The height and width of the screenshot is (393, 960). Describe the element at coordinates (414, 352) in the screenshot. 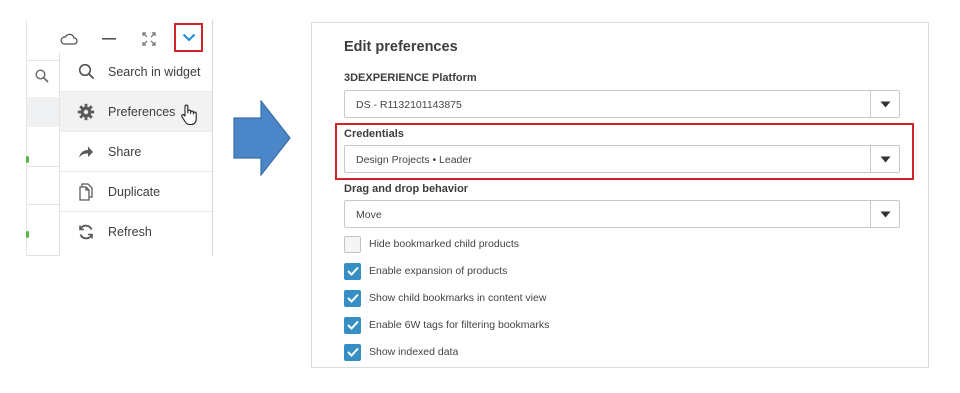

I see `checkbox-label: Show indexed data` at that location.